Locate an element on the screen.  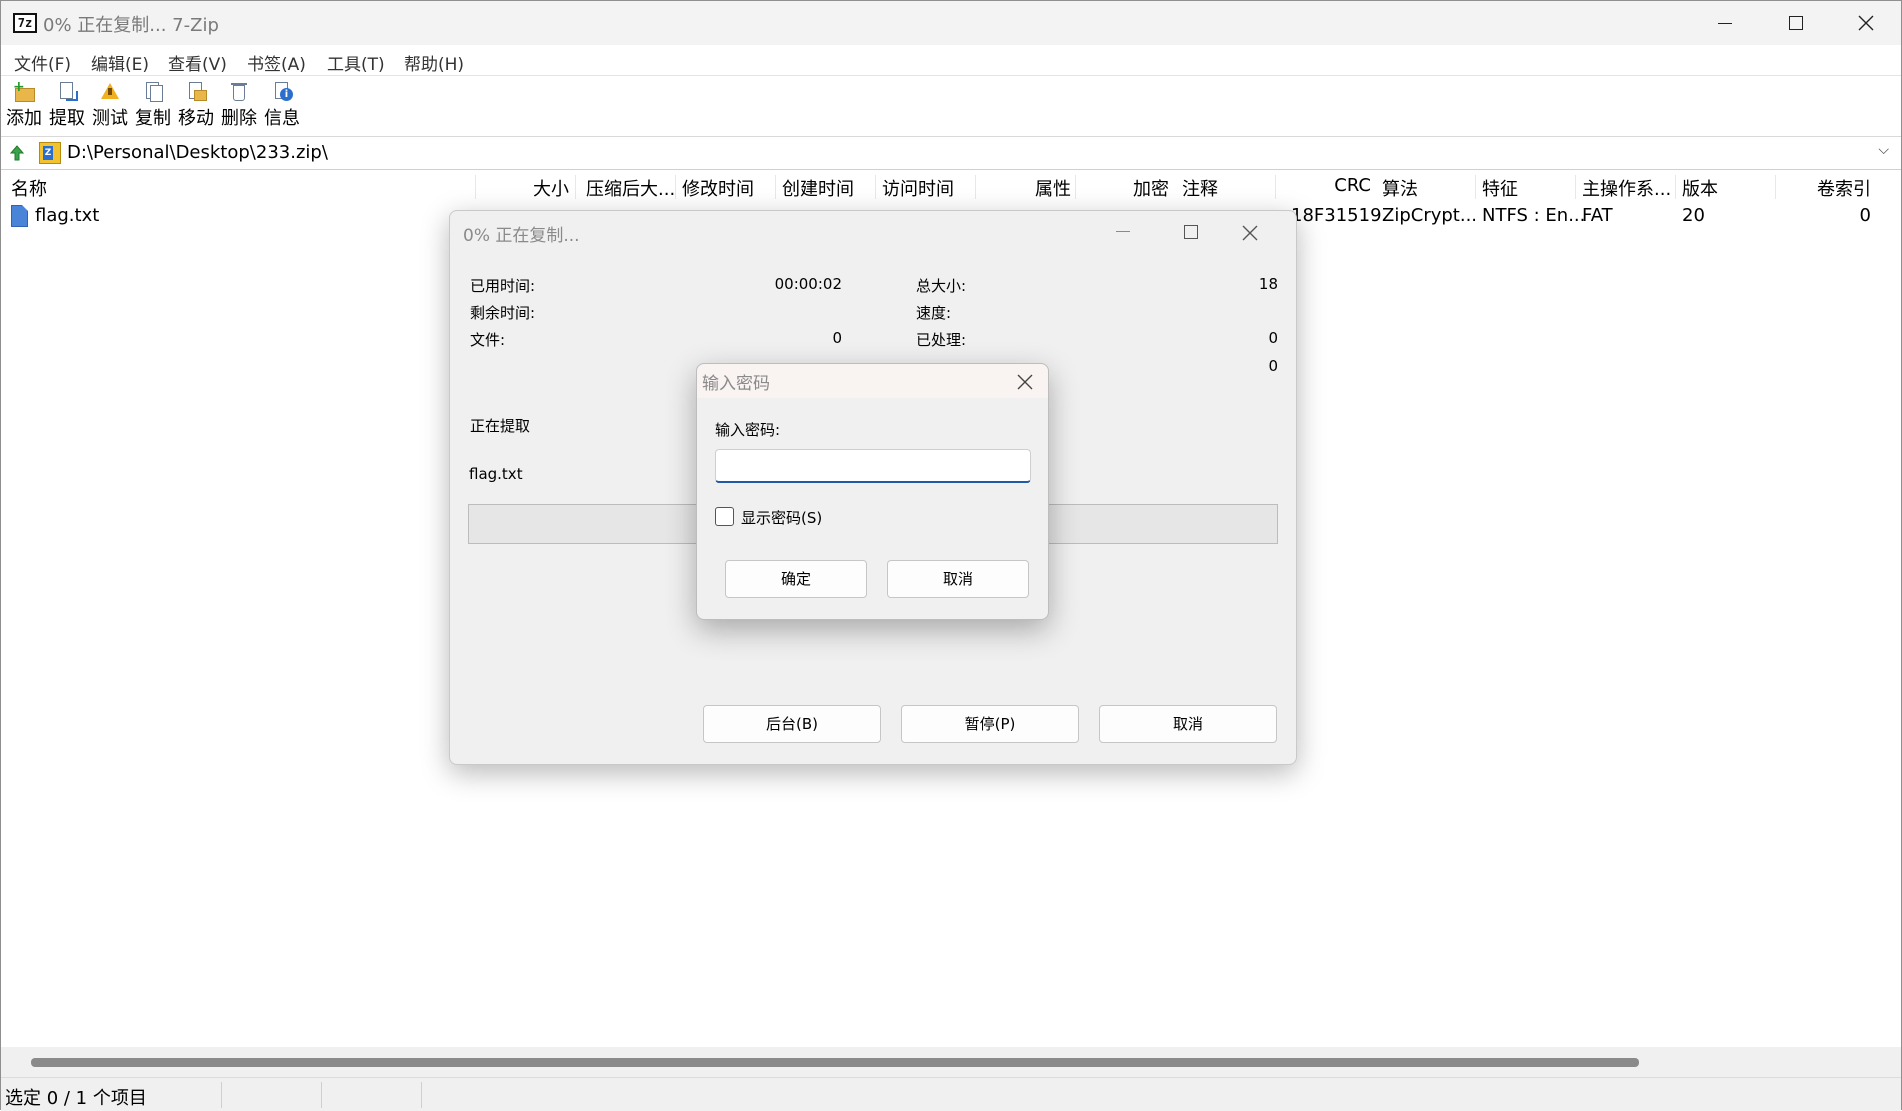
add-label: 添加 is located at coordinates (24, 118).